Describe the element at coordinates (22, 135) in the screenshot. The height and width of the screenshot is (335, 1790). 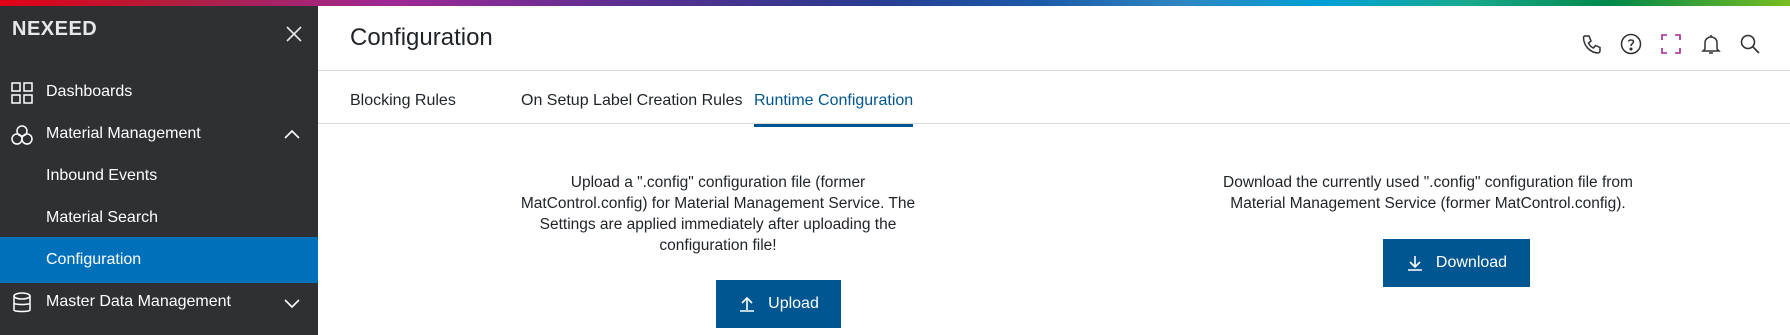
I see `material-management-icon` at that location.